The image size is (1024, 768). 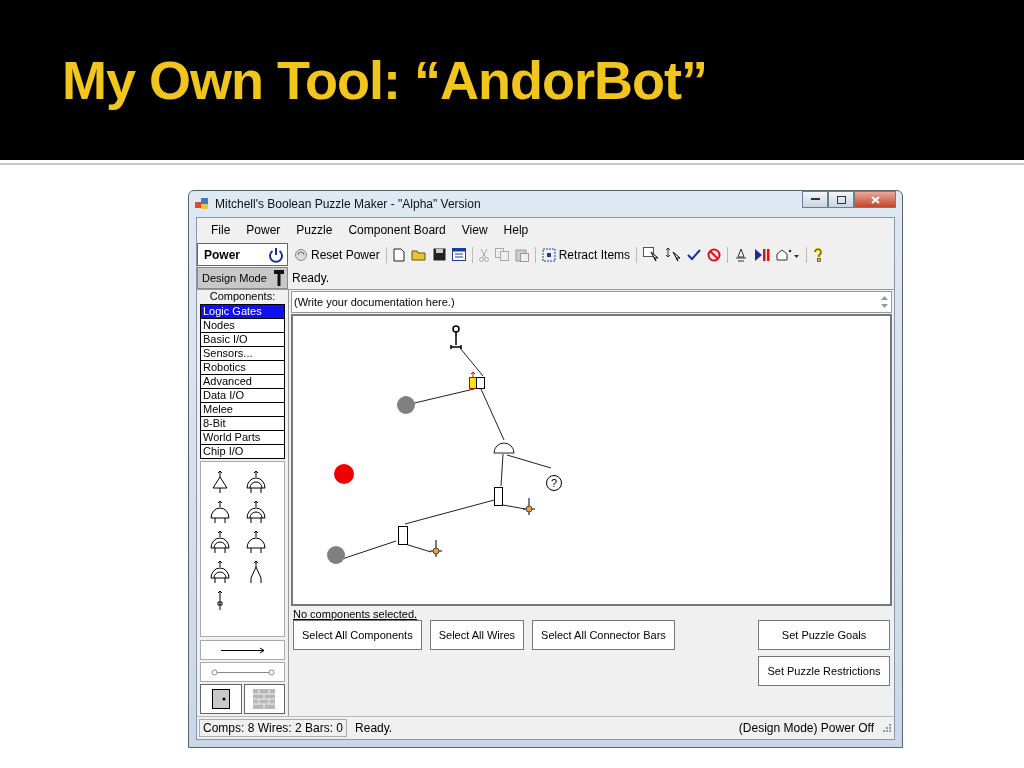 I want to click on wire-tool-button, so click(x=242, y=650).